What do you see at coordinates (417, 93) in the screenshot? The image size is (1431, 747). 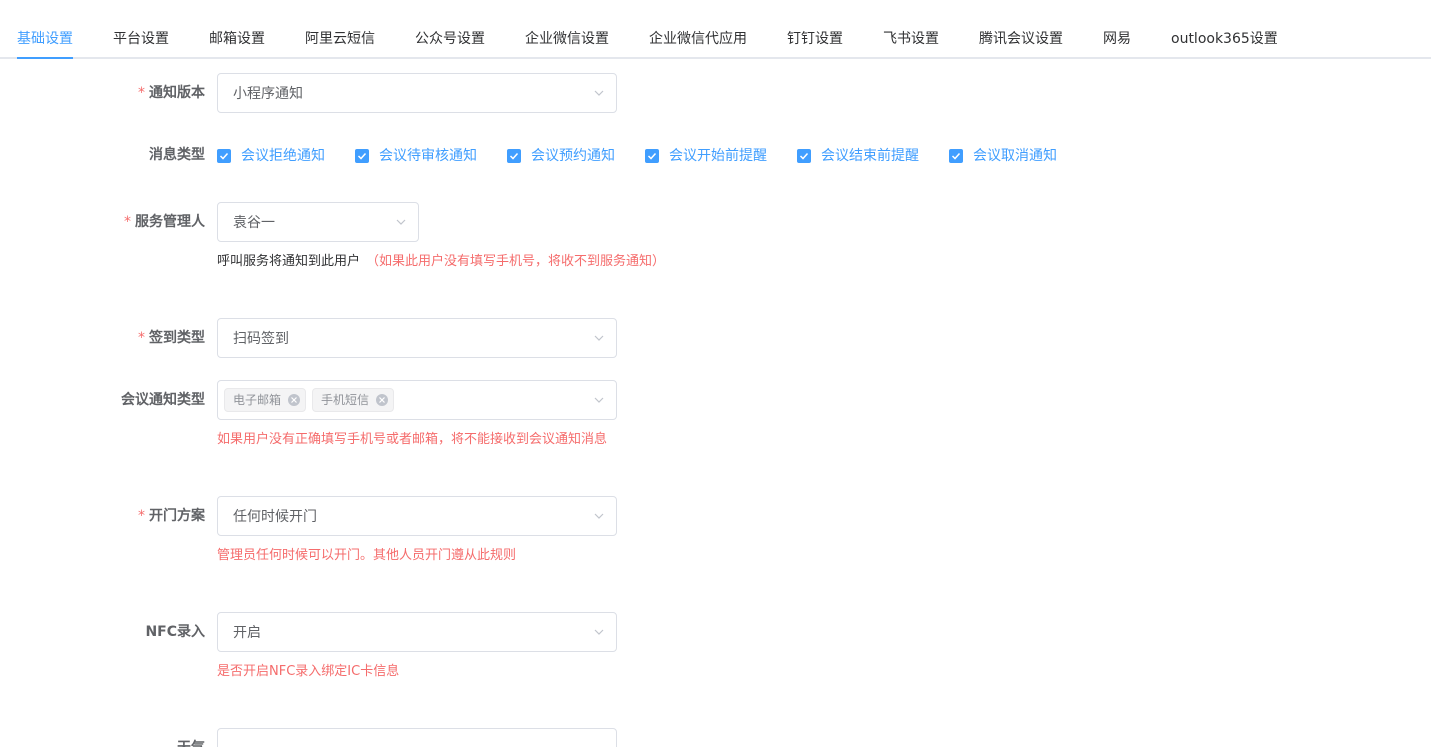 I see `notify-version-select: 小程序通知` at bounding box center [417, 93].